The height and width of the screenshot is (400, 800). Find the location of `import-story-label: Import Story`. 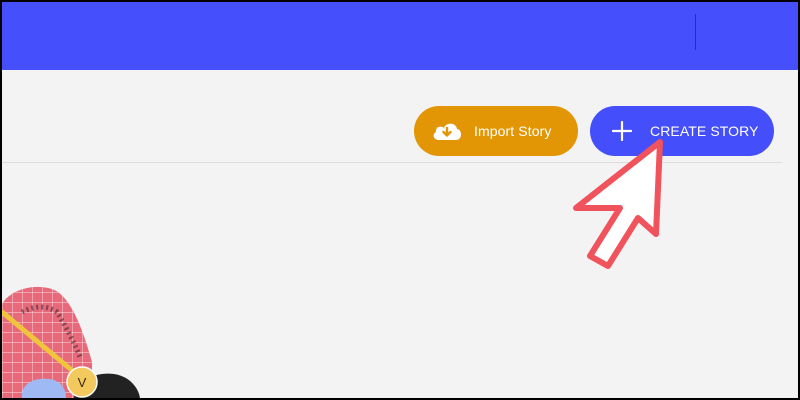

import-story-label: Import Story is located at coordinates (513, 131).